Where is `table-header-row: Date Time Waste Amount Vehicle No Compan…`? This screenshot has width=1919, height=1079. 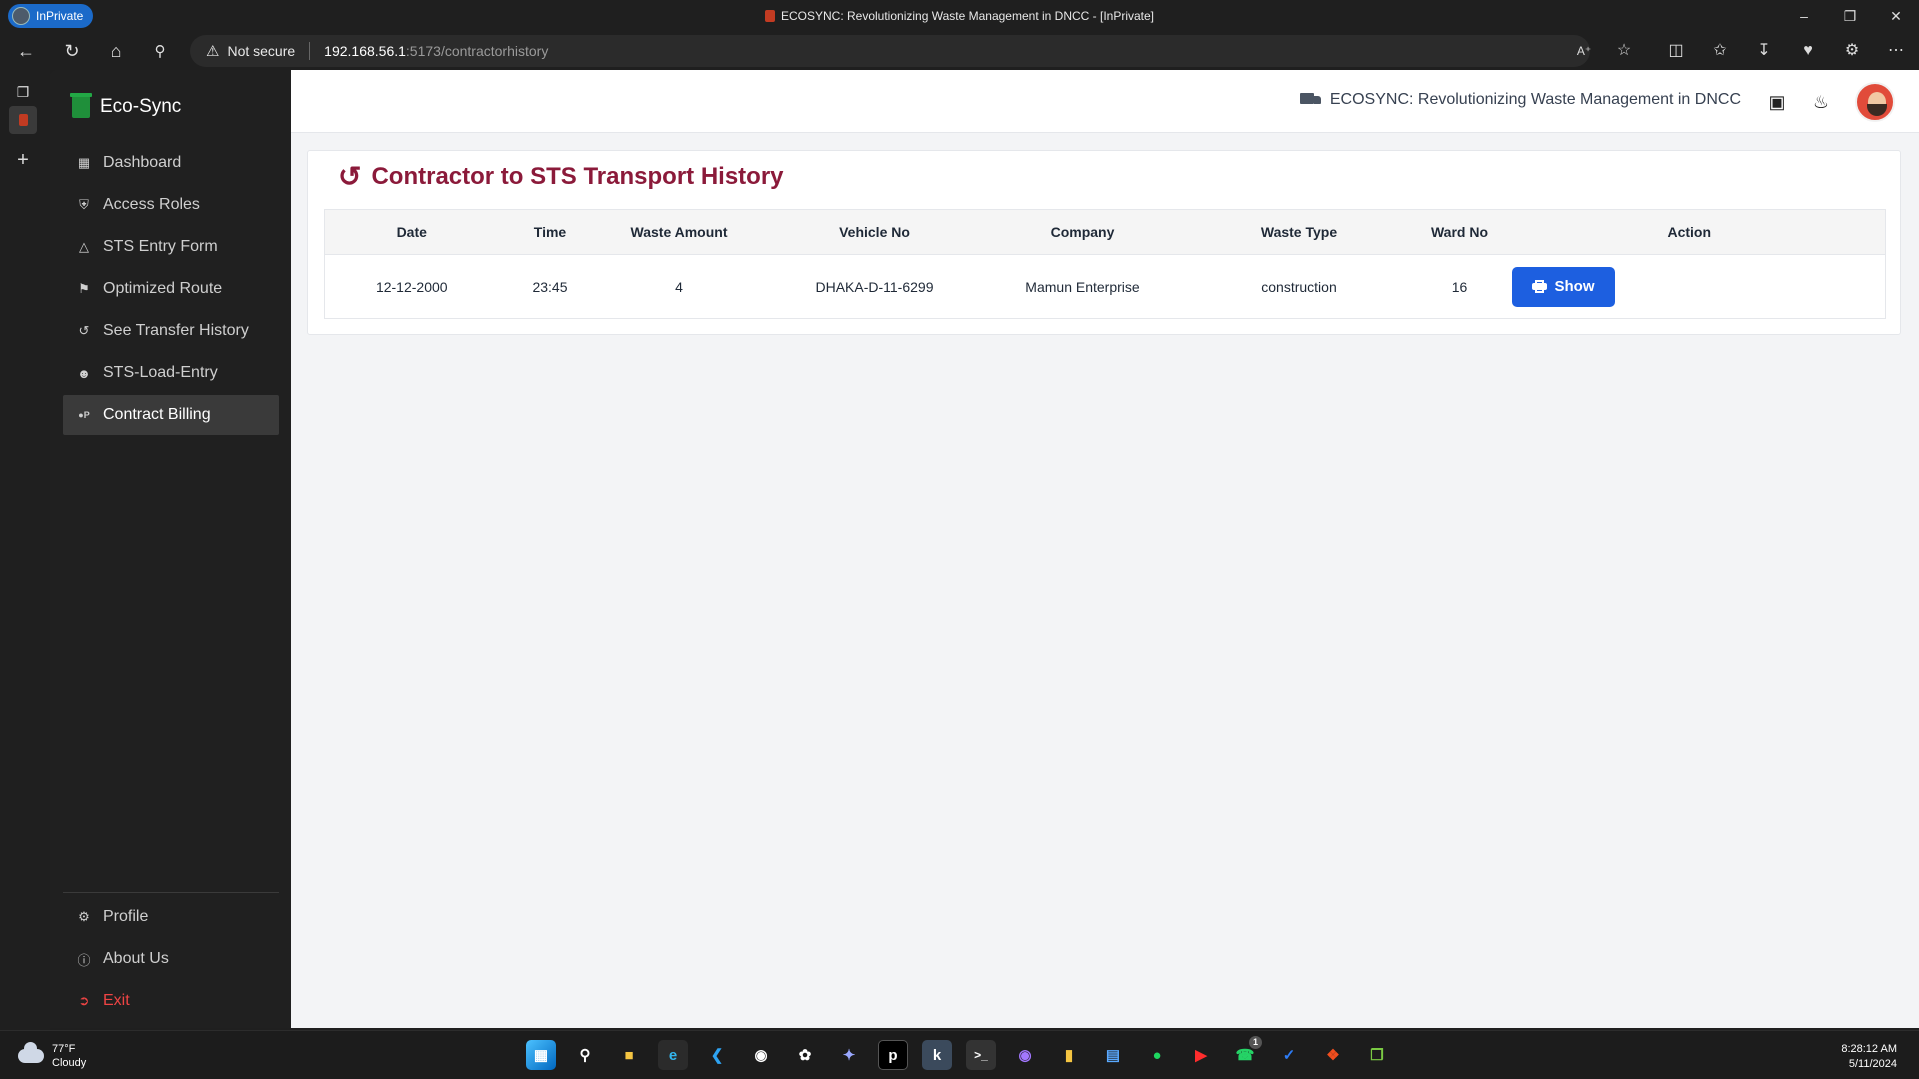 table-header-row: Date Time Waste Amount Vehicle No Compan… is located at coordinates (1105, 232).